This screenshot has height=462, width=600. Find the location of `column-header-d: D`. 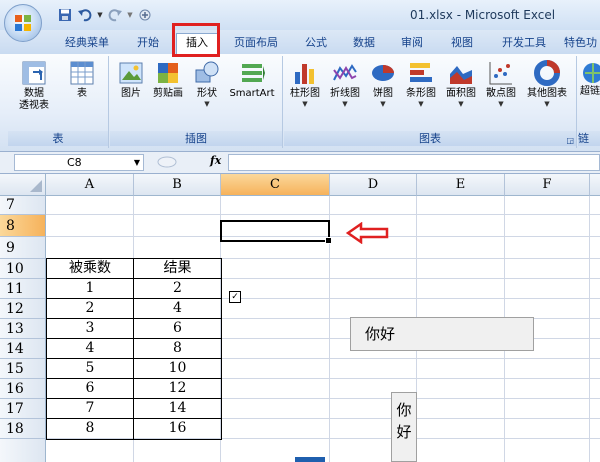

column-header-d: D is located at coordinates (373, 185).